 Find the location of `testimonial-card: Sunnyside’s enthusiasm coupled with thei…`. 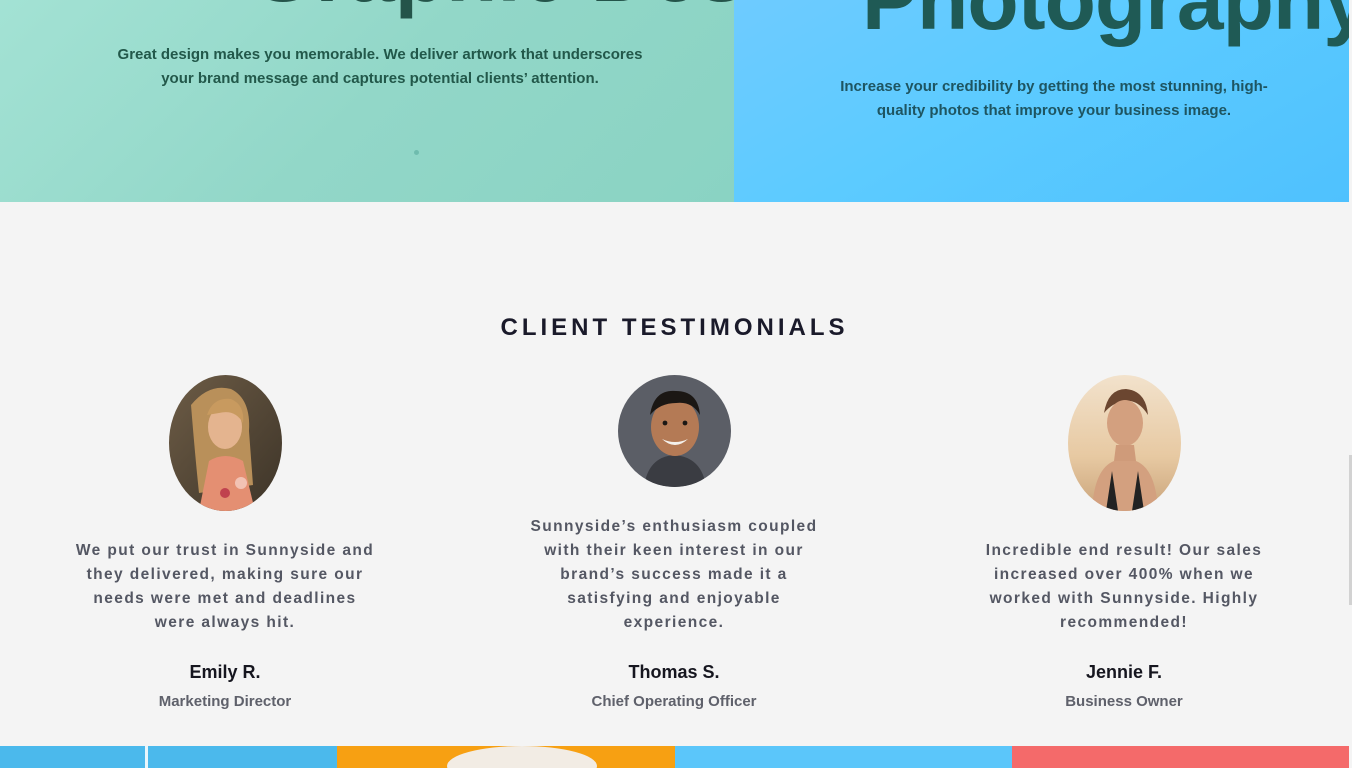

testimonial-card: Sunnyside’s enthusiasm coupled with thei… is located at coordinates (674, 542).